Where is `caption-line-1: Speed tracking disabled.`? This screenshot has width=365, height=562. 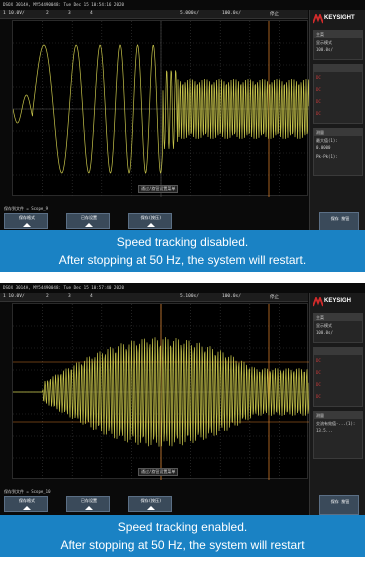 caption-line-1: Speed tracking disabled. is located at coordinates (182, 242).